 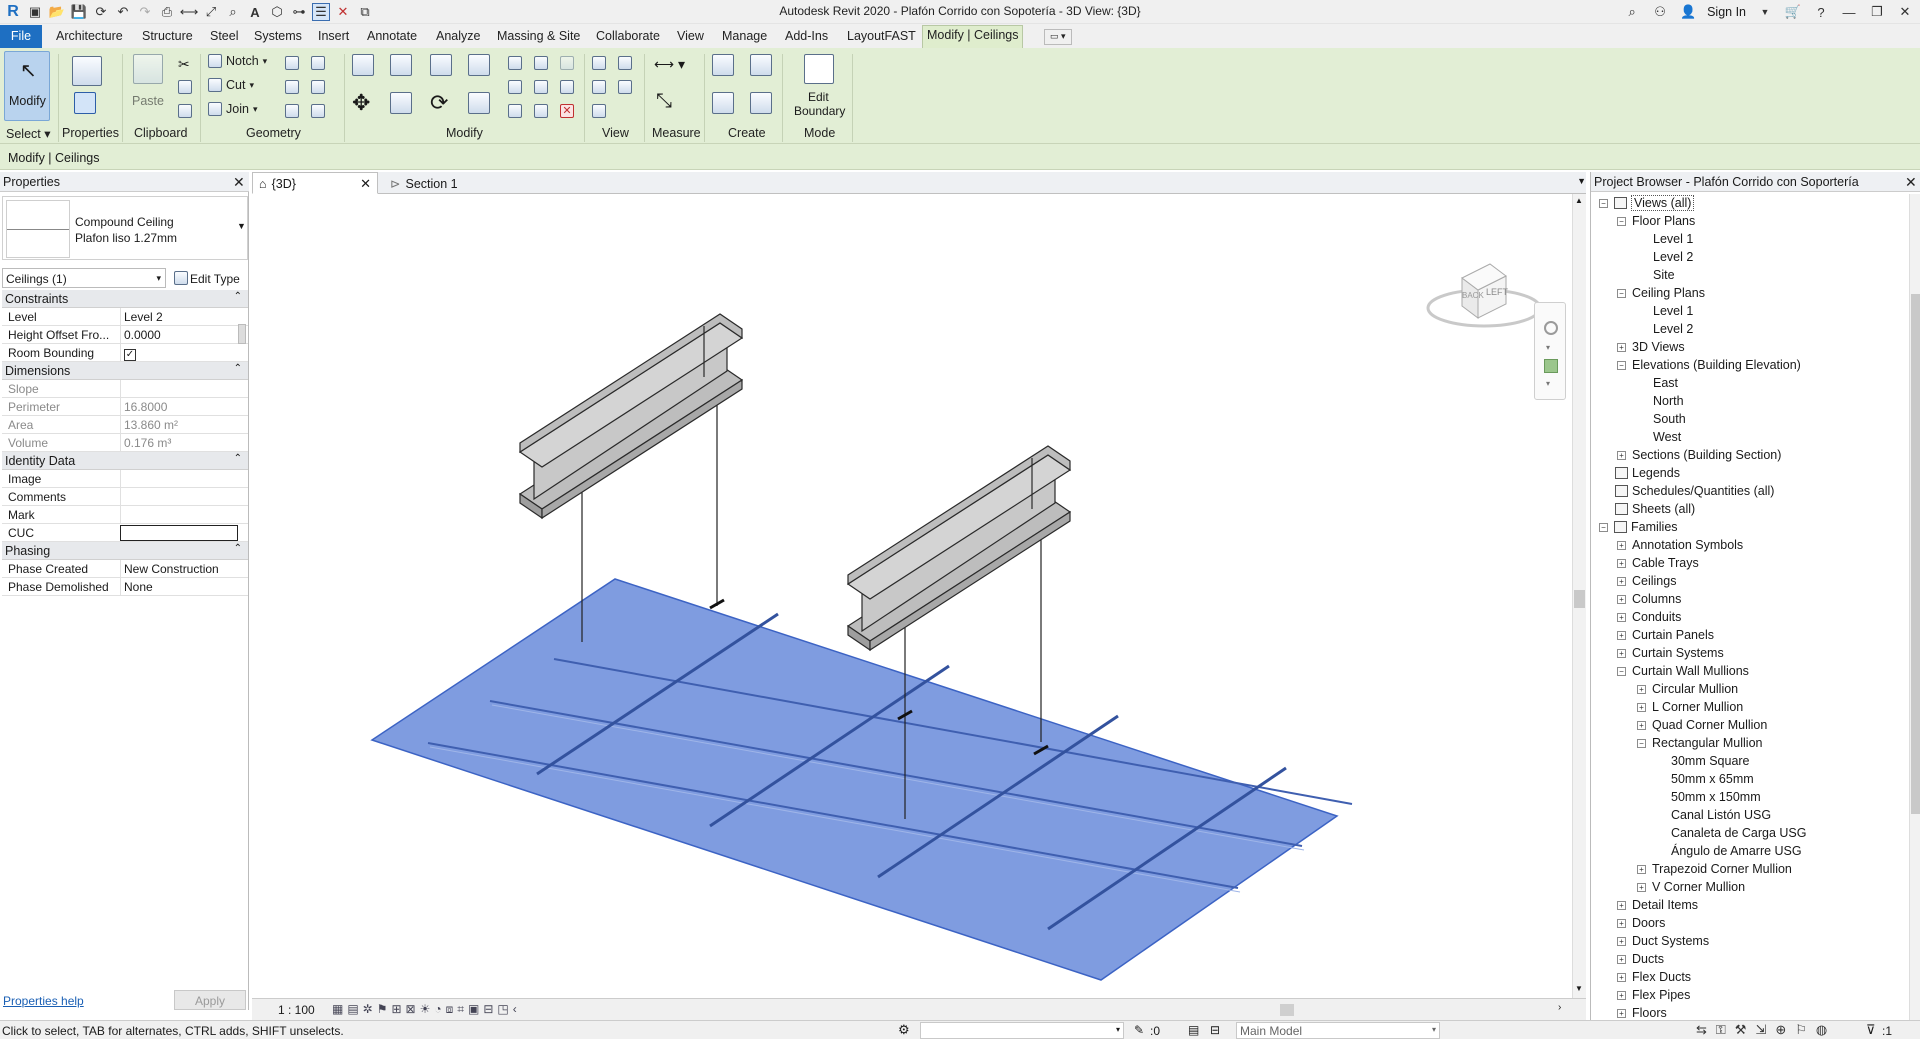 What do you see at coordinates (515, 63) in the screenshot?
I see `split-icon` at bounding box center [515, 63].